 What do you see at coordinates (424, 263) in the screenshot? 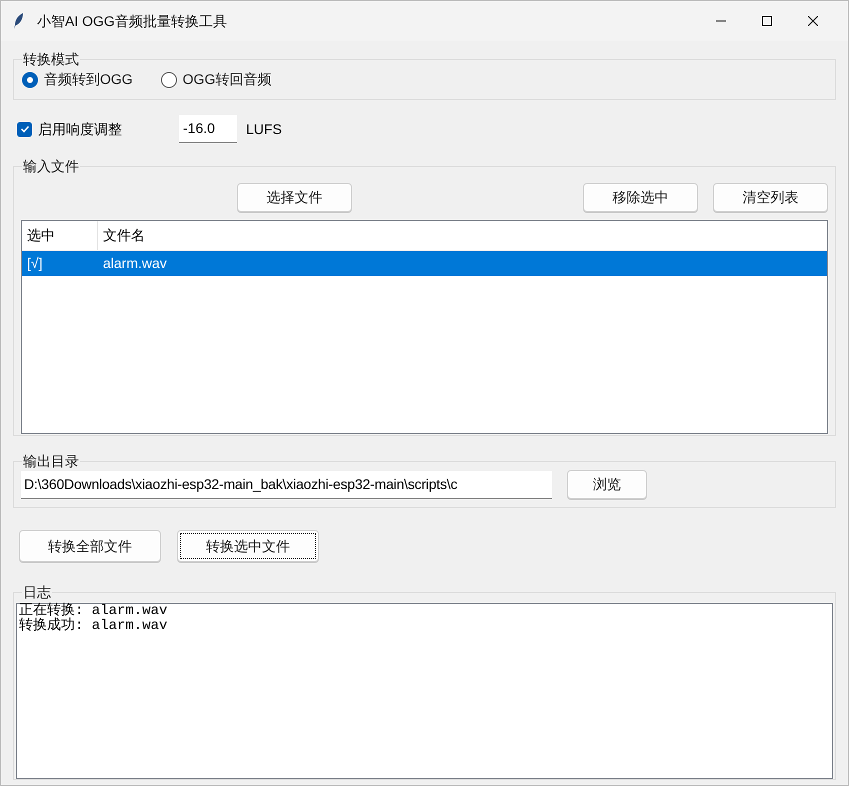
I see `file-row: [√] alarm.wav` at bounding box center [424, 263].